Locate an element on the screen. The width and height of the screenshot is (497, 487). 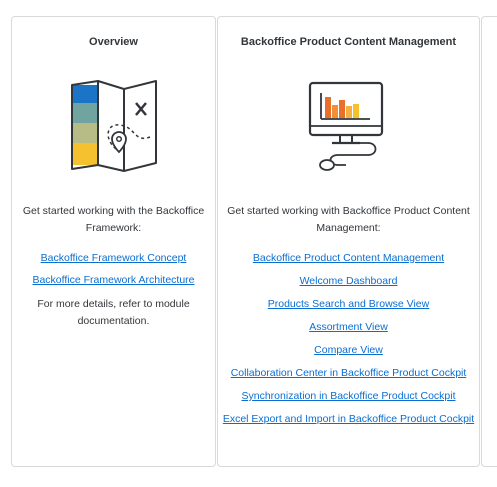
map-icon is located at coordinates (113, 134).